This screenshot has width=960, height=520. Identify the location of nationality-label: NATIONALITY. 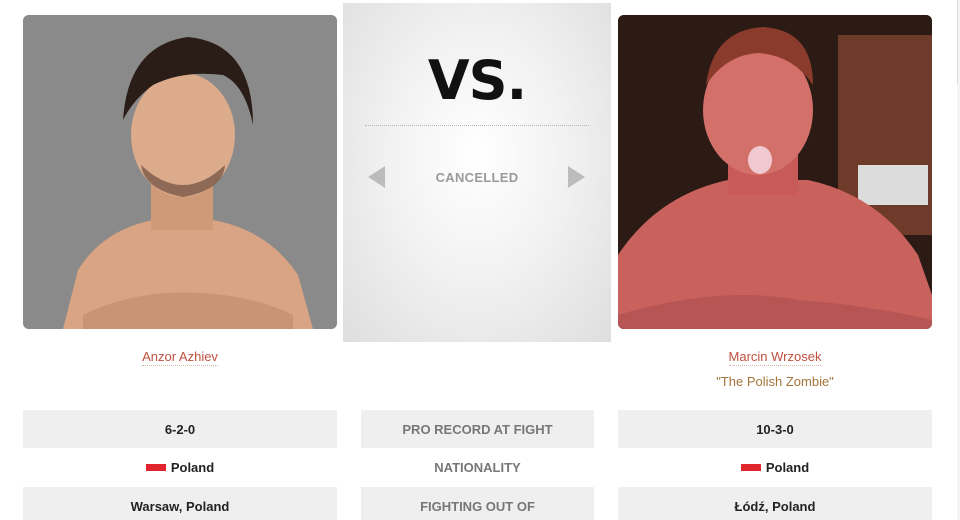
(477, 467).